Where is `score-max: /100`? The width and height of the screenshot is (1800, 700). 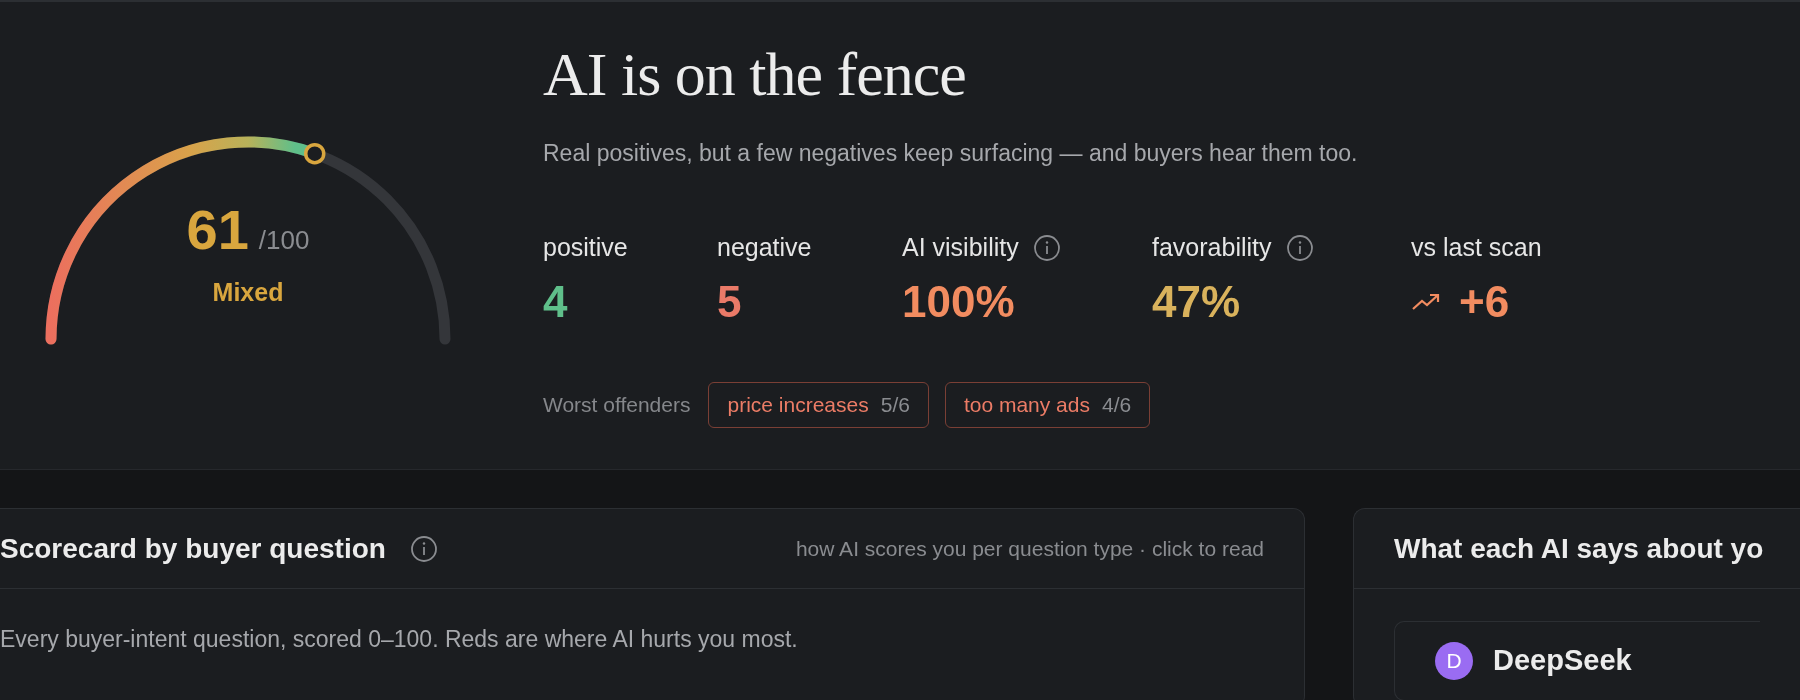
score-max: /100 is located at coordinates (284, 240).